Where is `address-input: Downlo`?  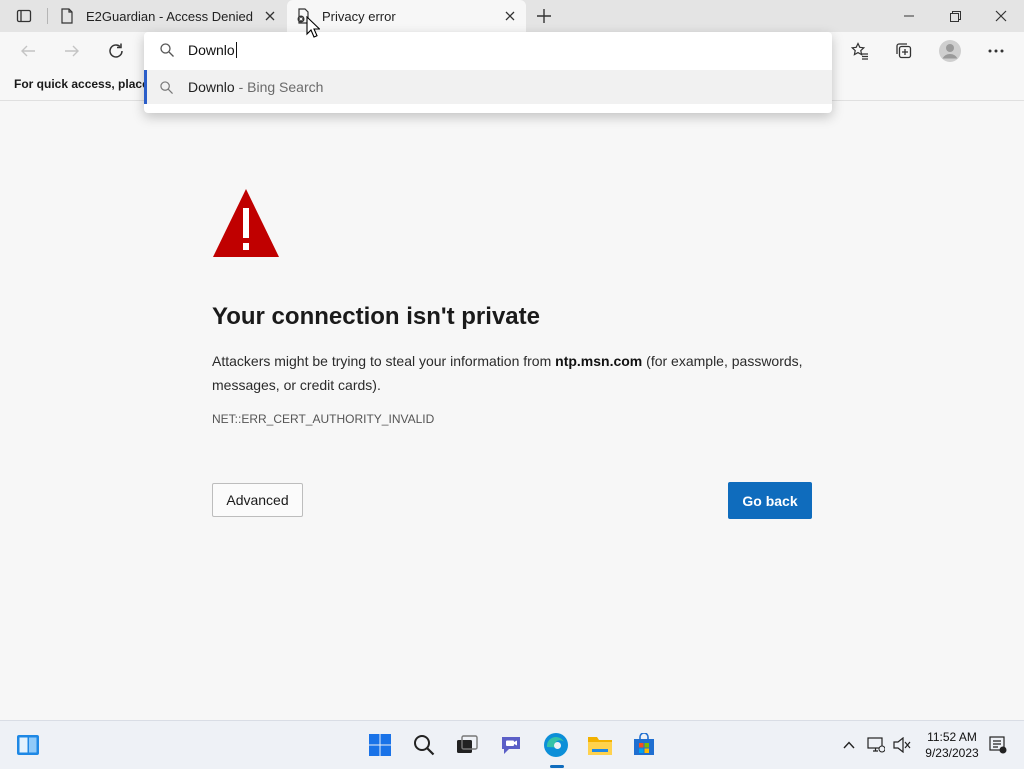 address-input: Downlo is located at coordinates (212, 50).